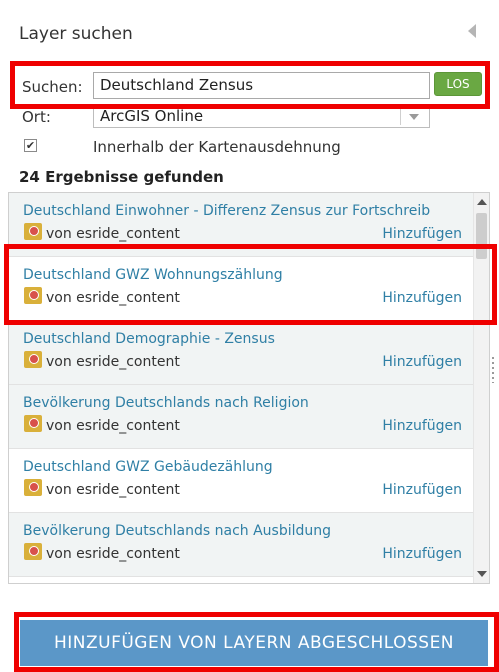 This screenshot has height=672, width=499. I want to click on results-scrollbar, so click(481, 388).